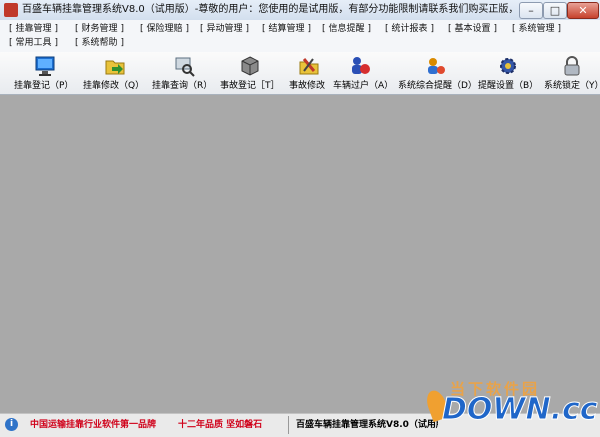  I want to click on status-slogan: 中国运输挂靠行业软件第一品牌, so click(93, 425).